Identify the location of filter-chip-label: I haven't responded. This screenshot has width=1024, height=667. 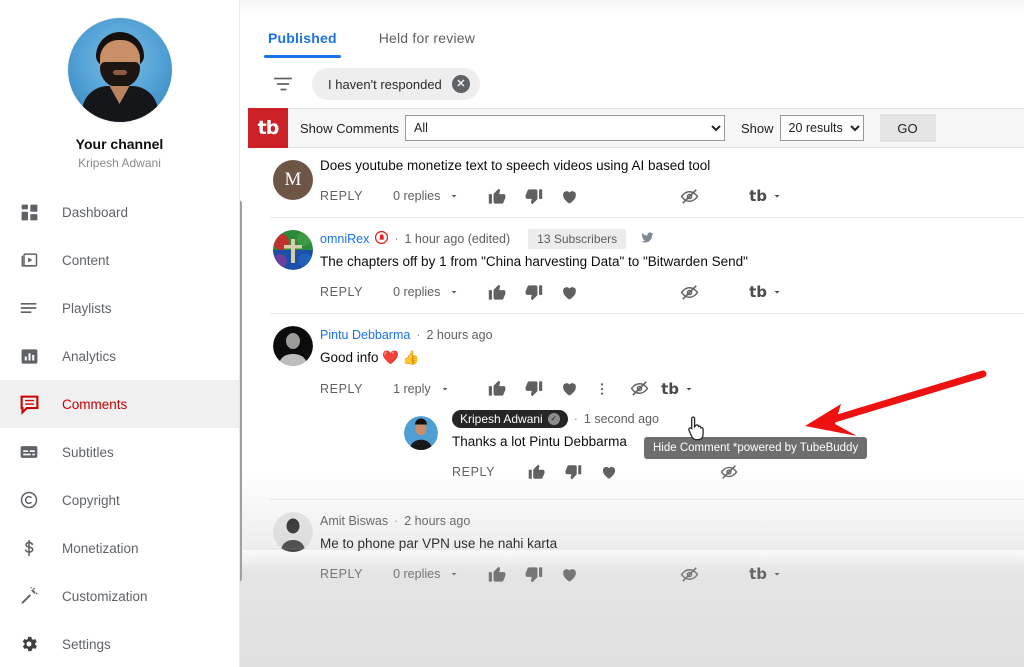
(385, 84).